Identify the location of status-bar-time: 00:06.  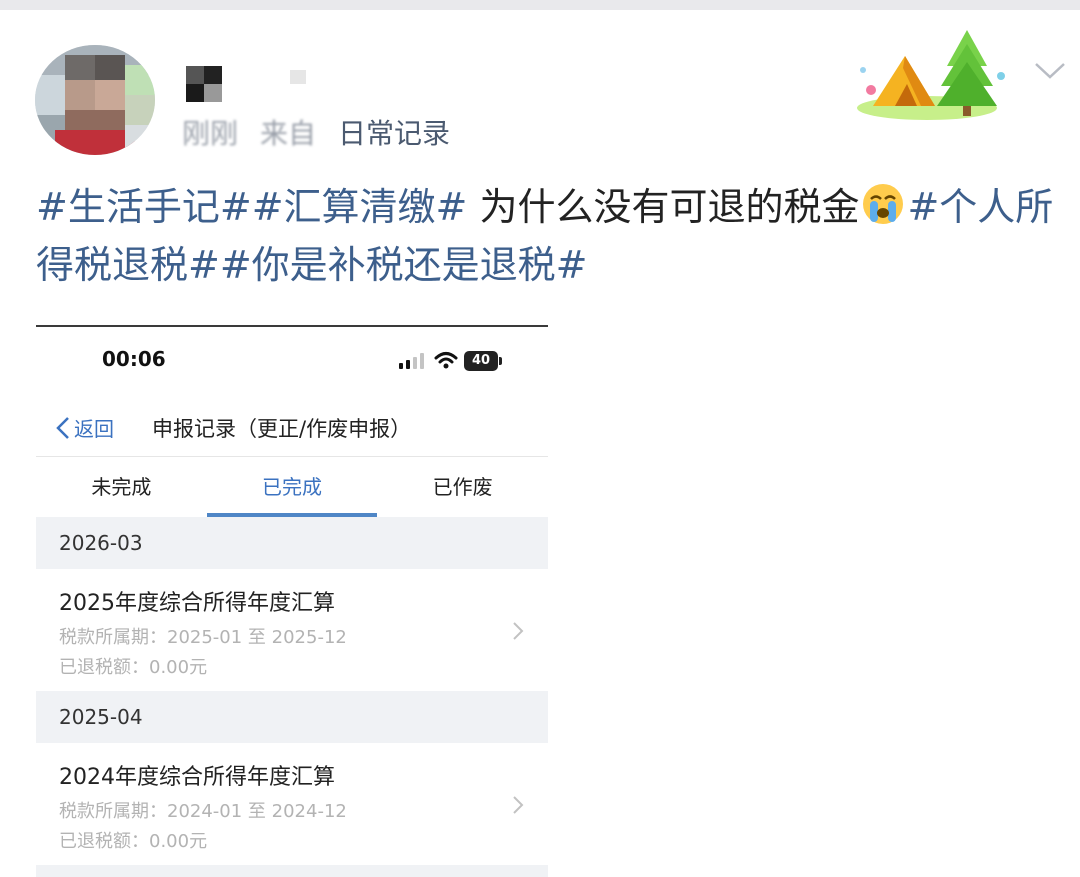
(134, 359).